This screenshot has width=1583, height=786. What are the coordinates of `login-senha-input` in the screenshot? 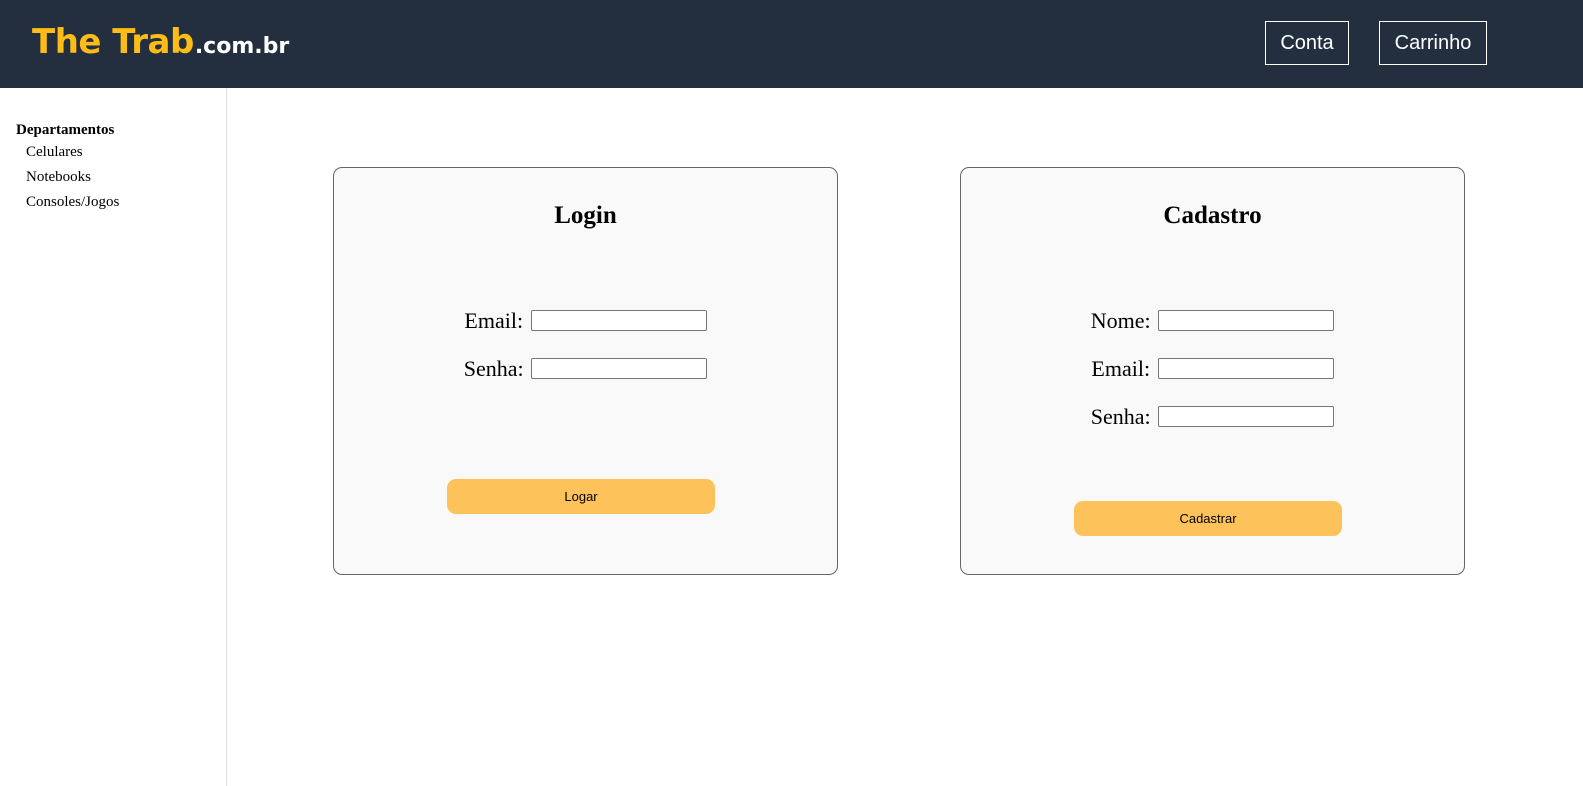 It's located at (619, 369).